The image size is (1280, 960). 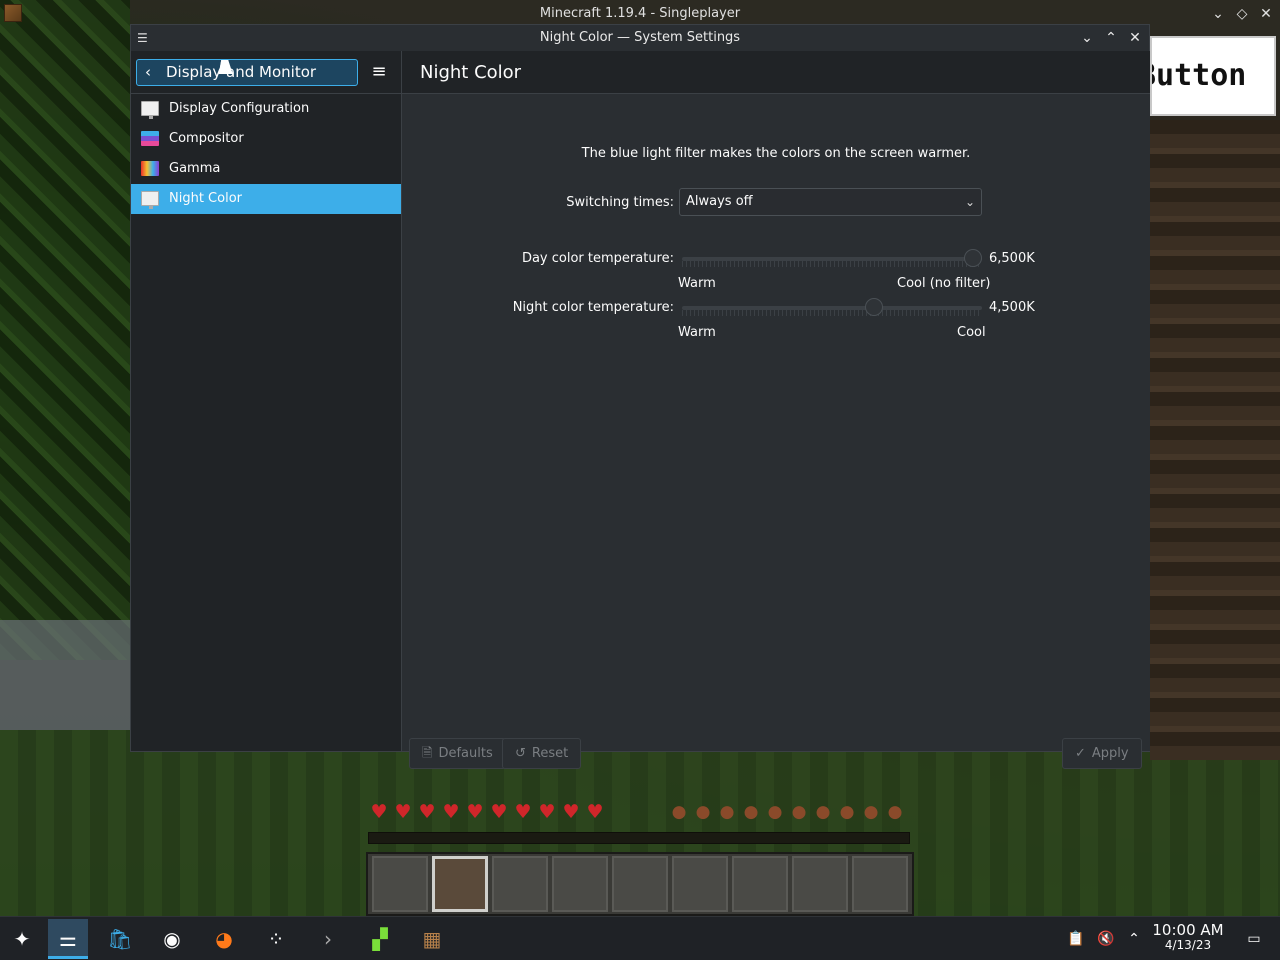 I want to click on window-title: Night Color — System Settings, so click(x=640, y=37).